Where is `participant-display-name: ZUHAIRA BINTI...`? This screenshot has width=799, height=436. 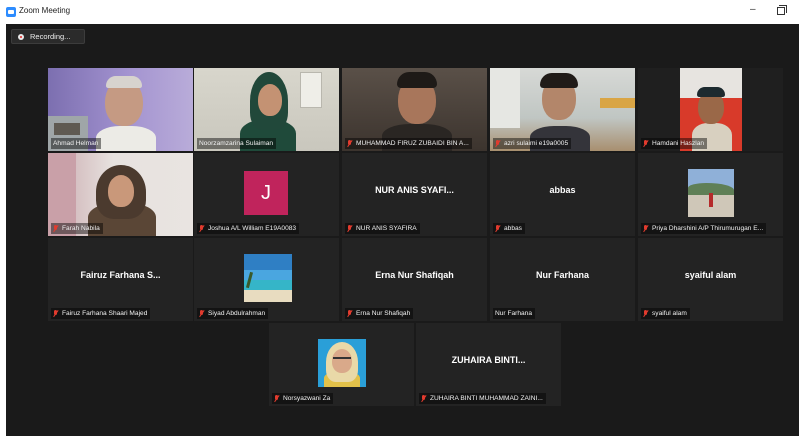
participant-display-name: ZUHAIRA BINTI... is located at coordinates (488, 360).